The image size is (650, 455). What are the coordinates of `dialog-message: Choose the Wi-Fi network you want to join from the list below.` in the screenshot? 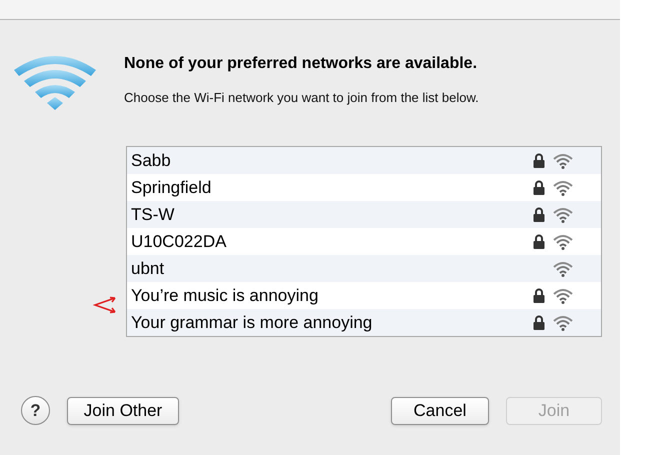 It's located at (301, 98).